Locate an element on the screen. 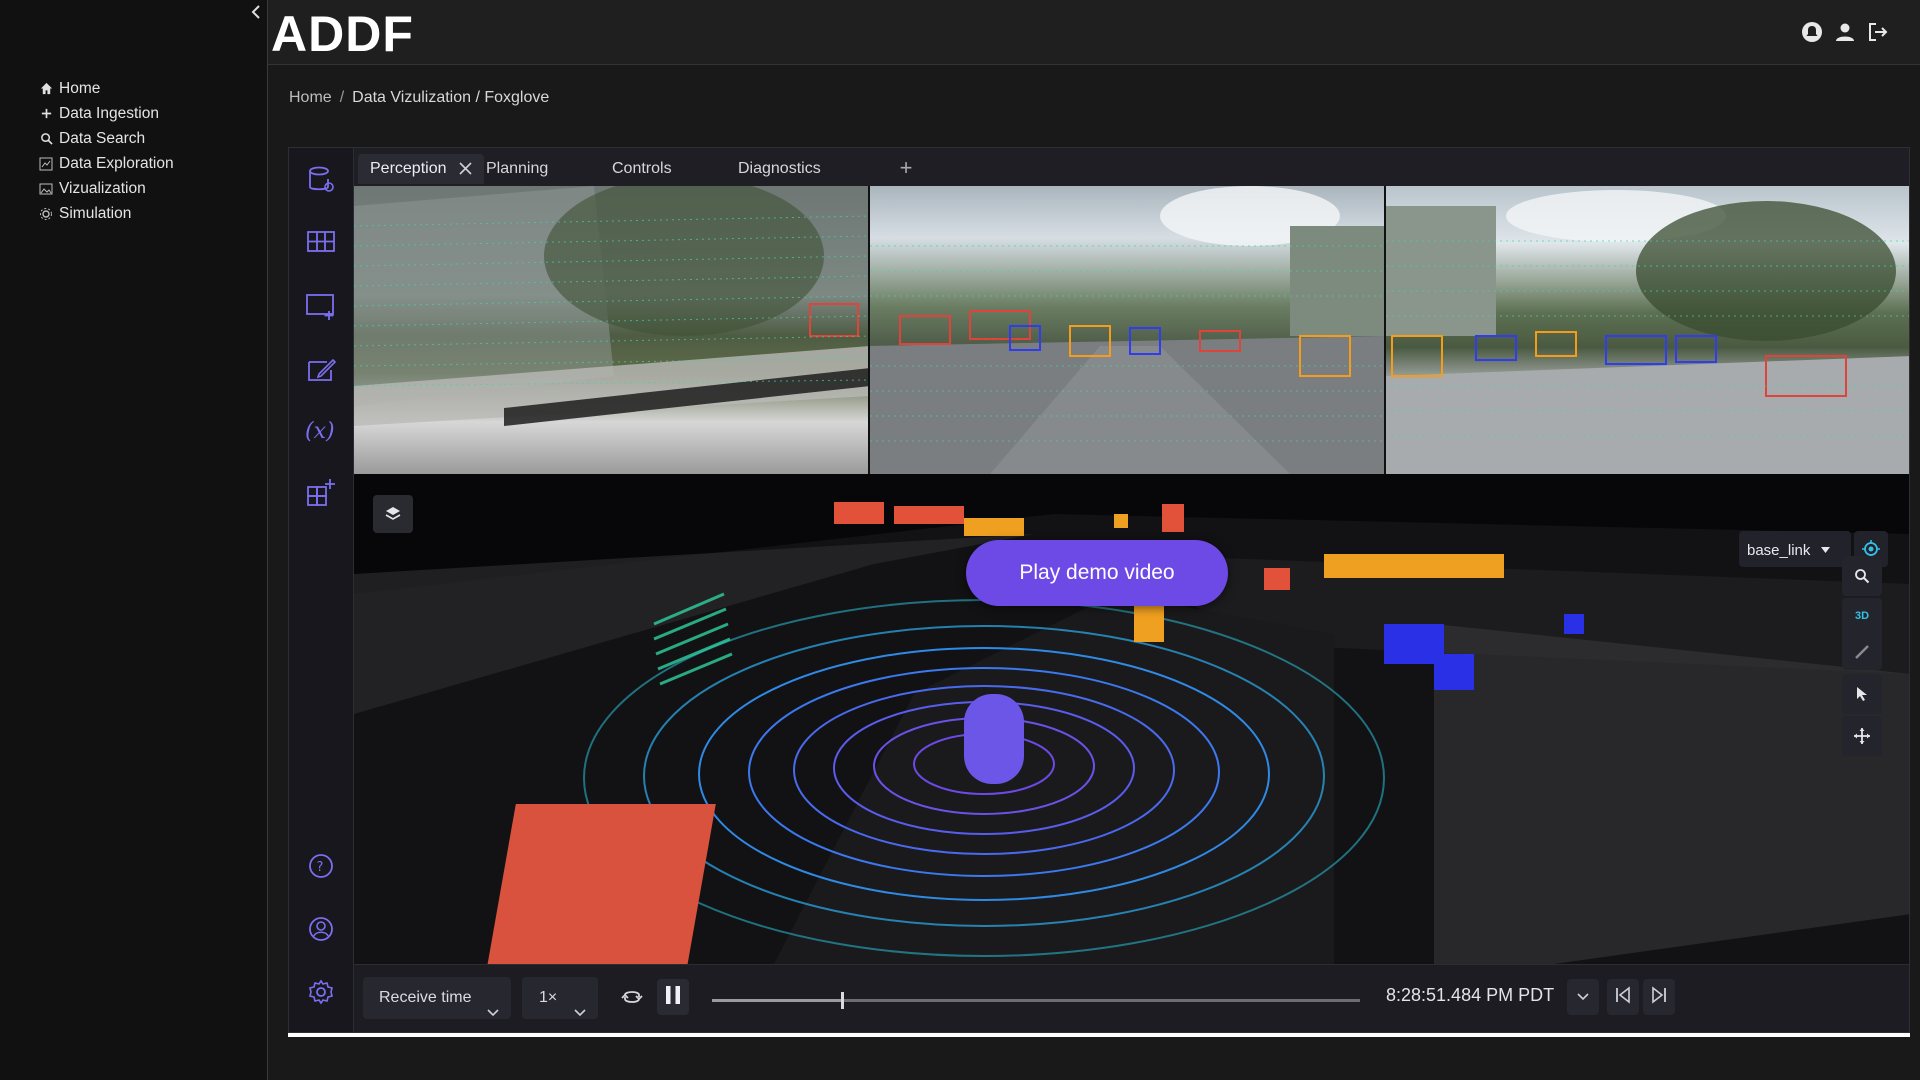 The image size is (1920, 1080). home-icon is located at coordinates (46, 89).